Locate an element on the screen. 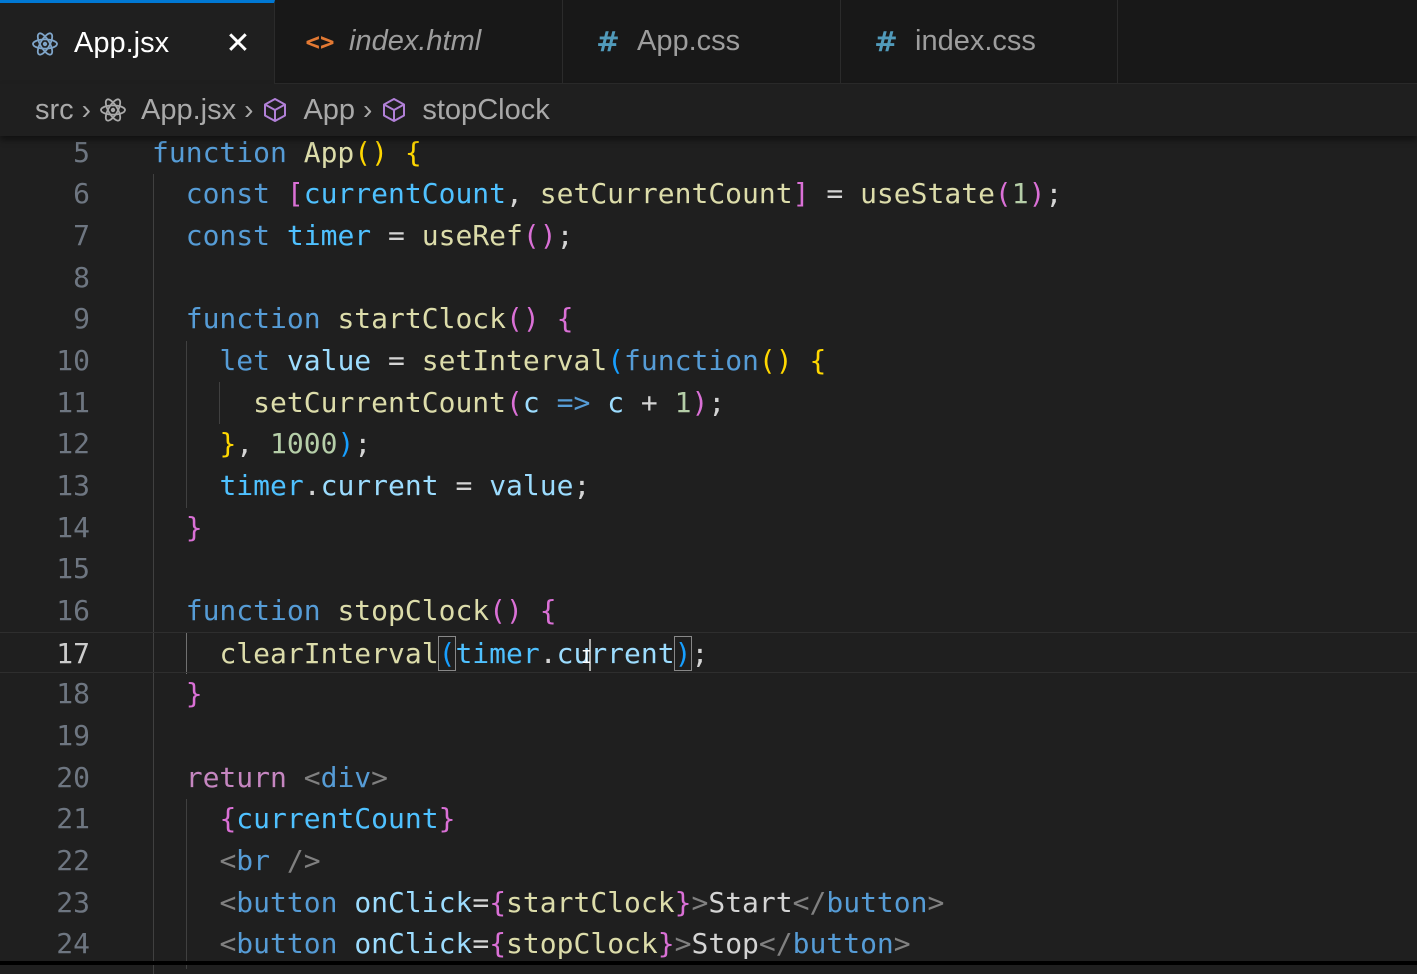 The image size is (1417, 974). line-number: 15 is located at coordinates (73, 568).